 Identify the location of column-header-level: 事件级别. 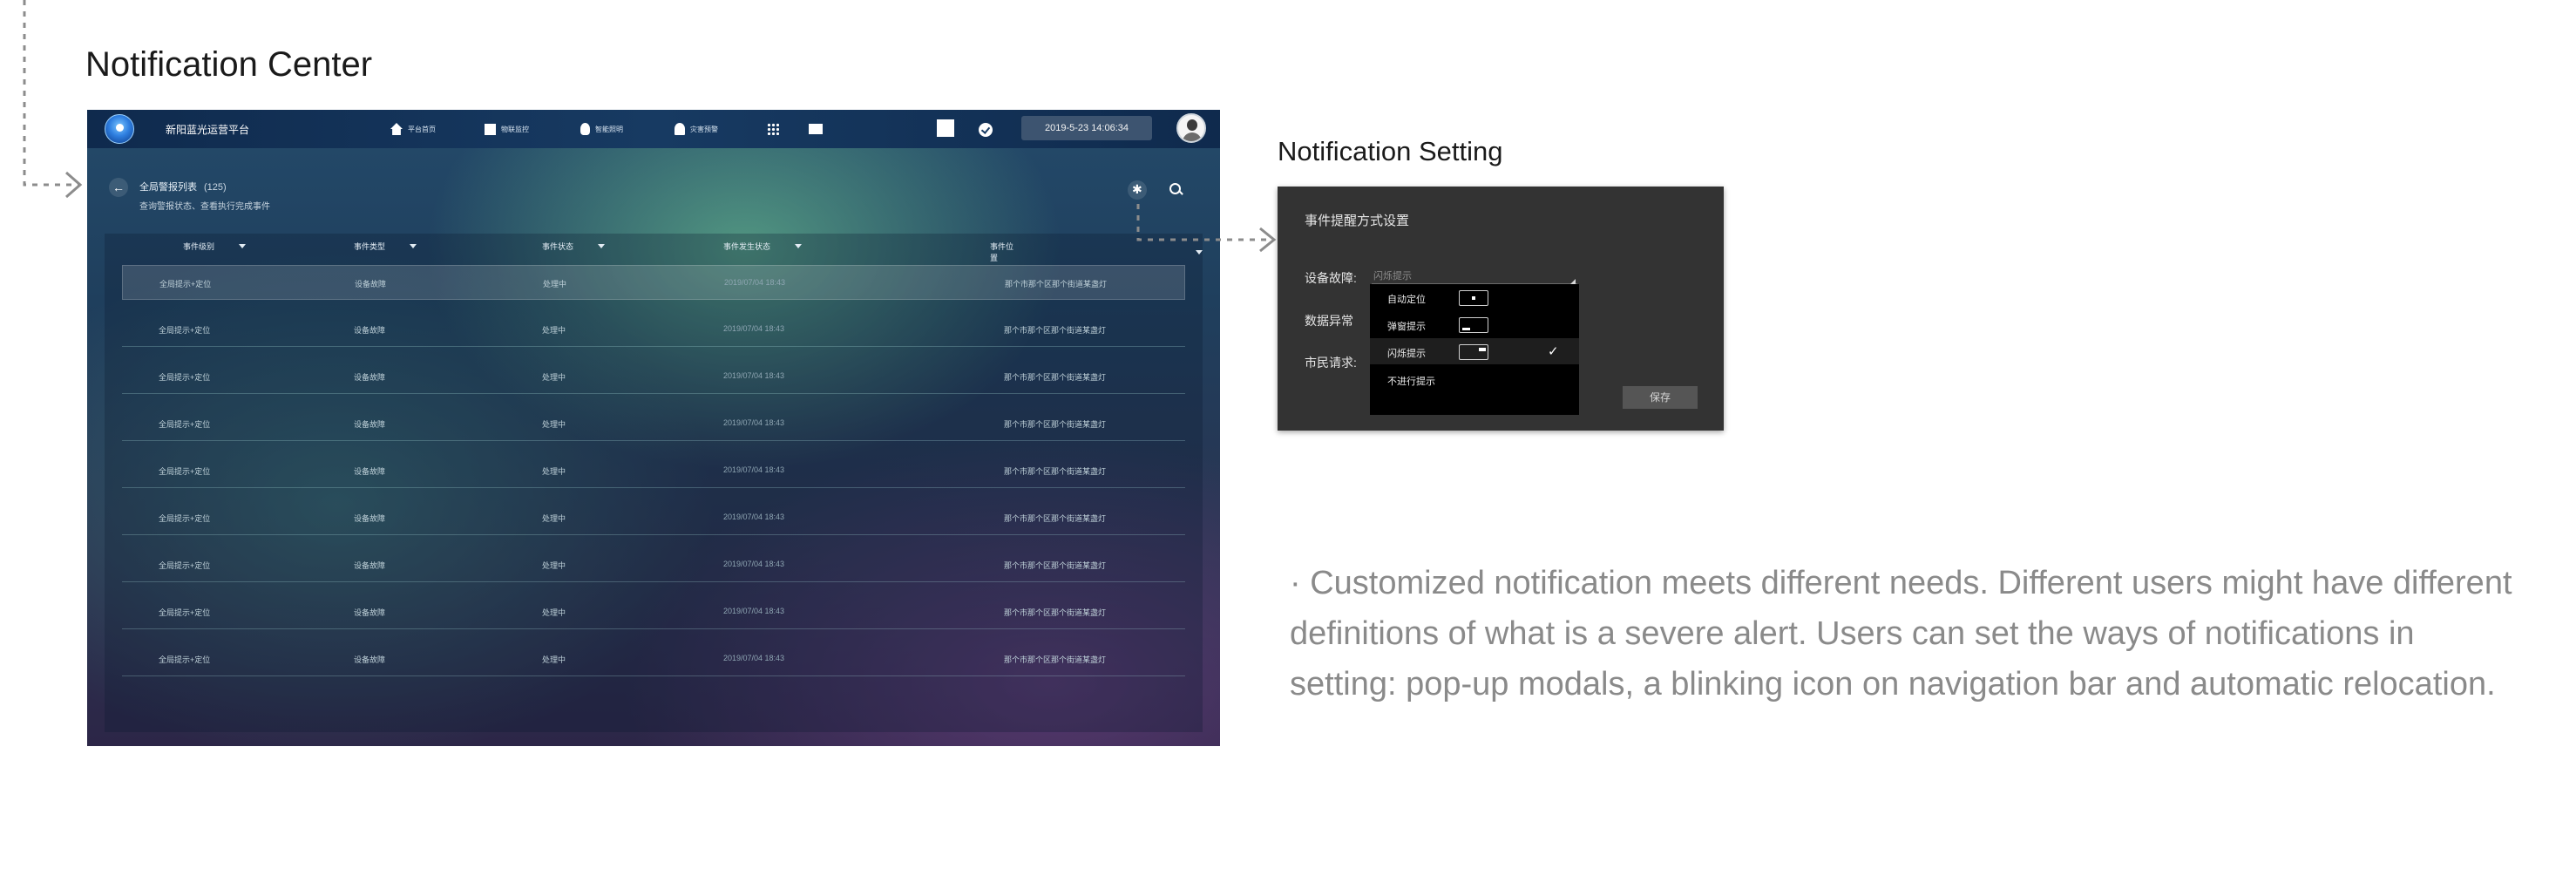
(215, 247).